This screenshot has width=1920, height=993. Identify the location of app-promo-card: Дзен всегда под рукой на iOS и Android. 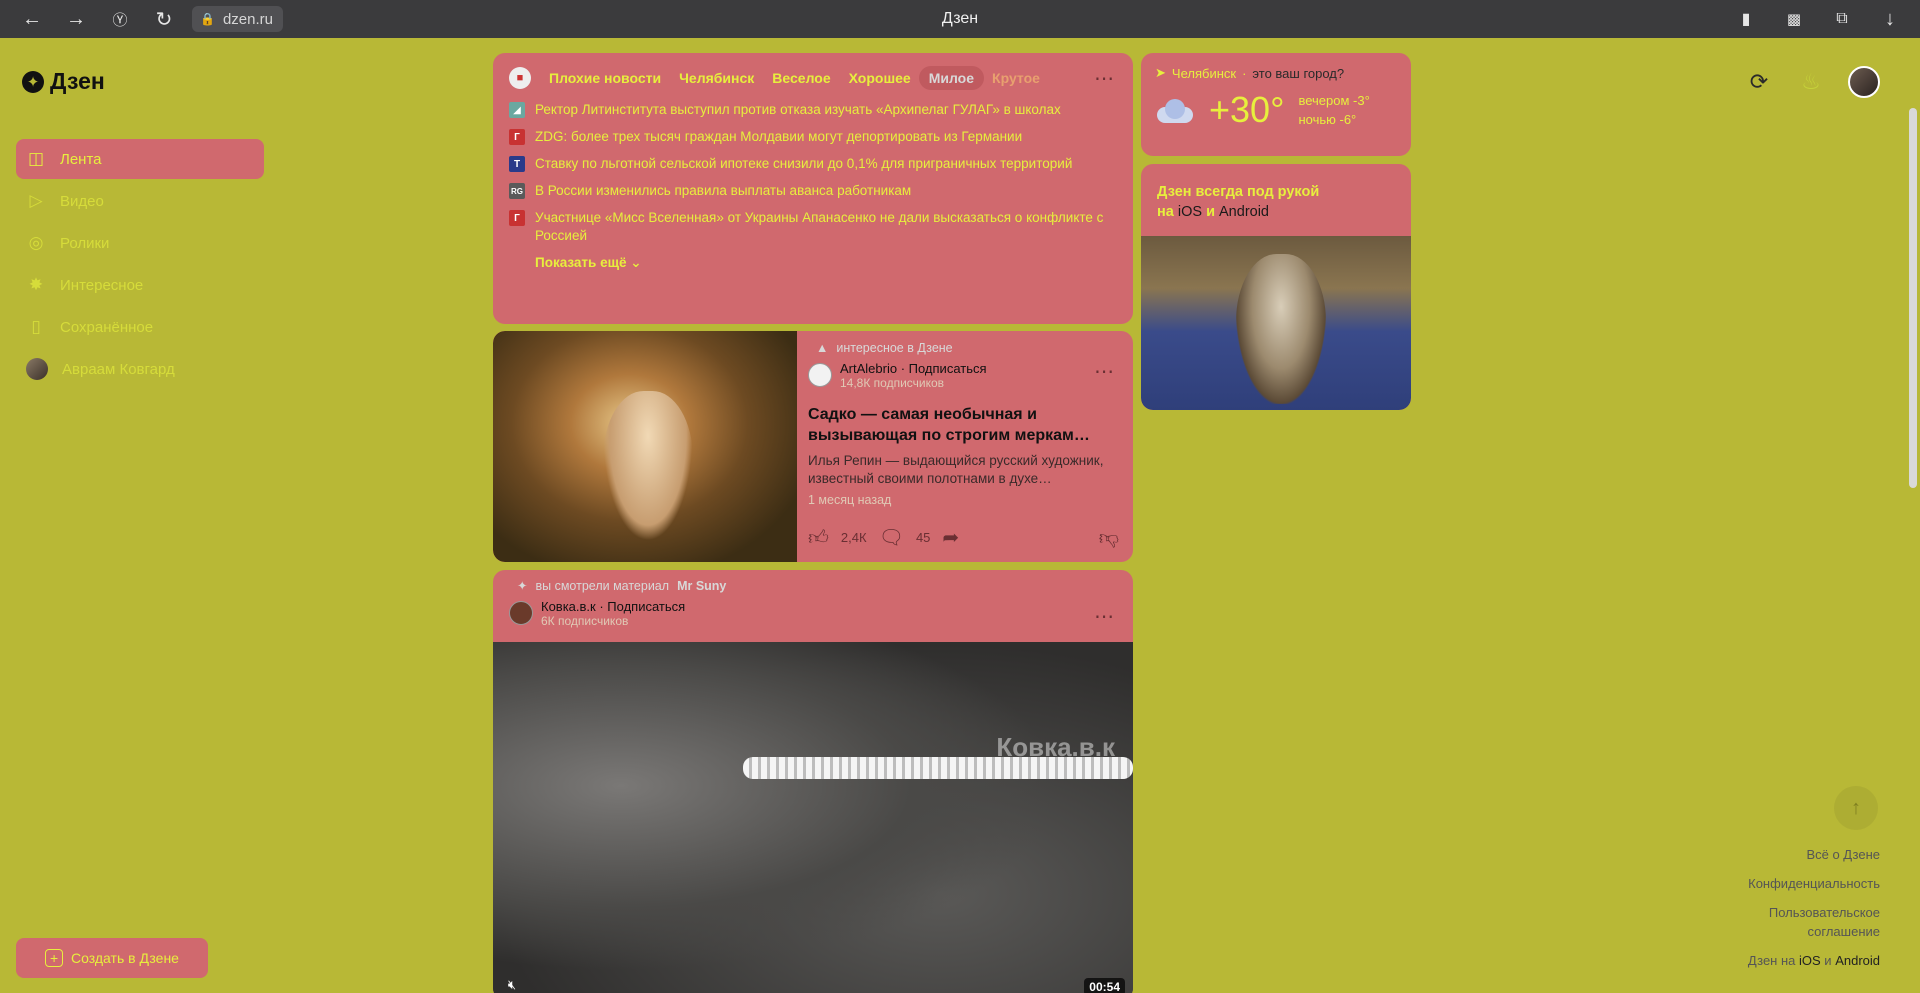
(1276, 287).